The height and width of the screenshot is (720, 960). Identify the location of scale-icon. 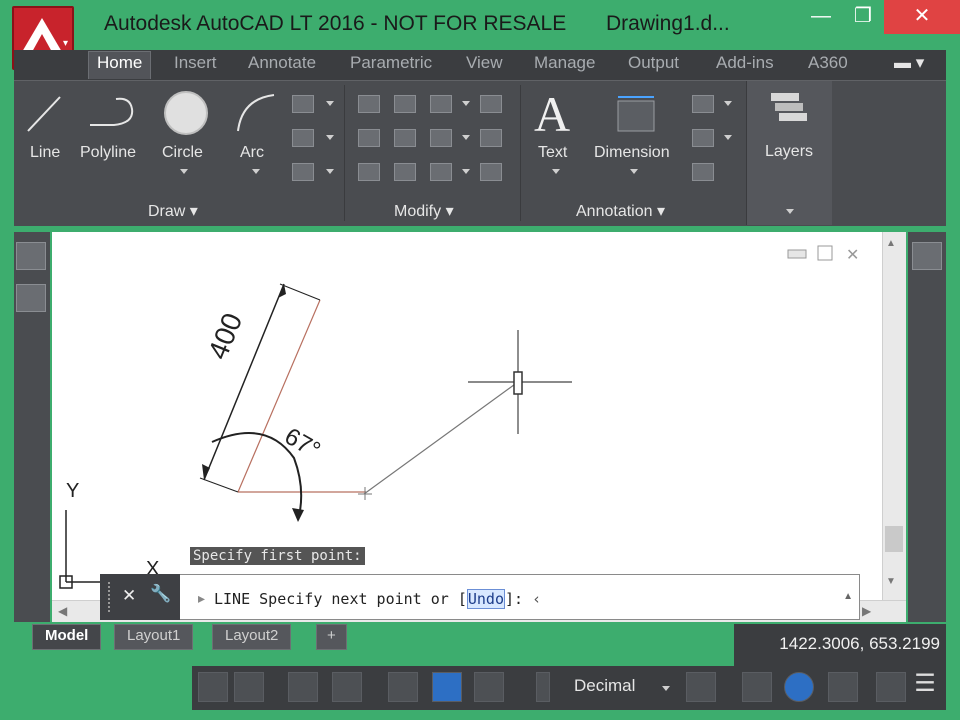
(405, 172).